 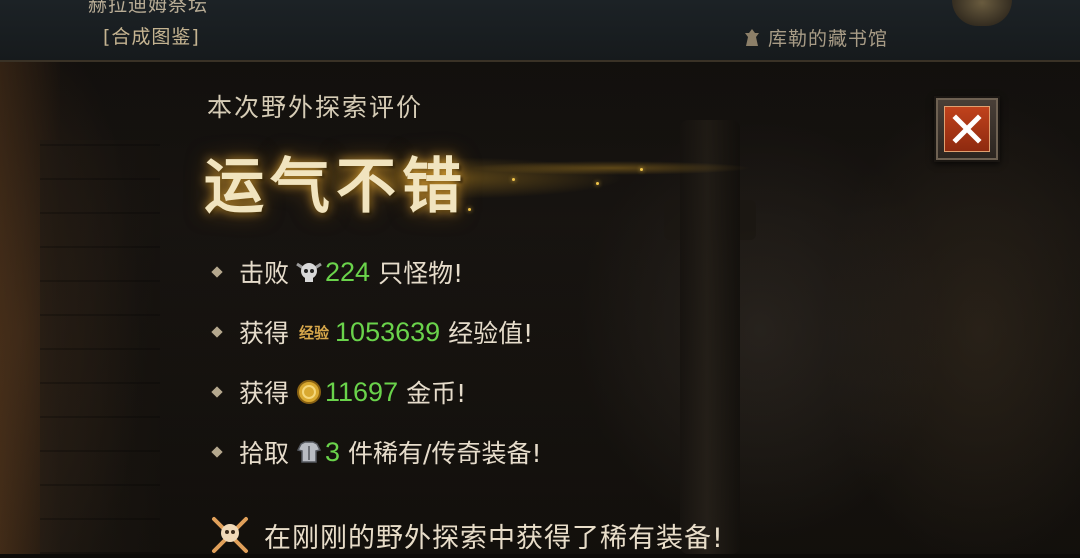 I want to click on row-verb: 击败, so click(x=264, y=273).